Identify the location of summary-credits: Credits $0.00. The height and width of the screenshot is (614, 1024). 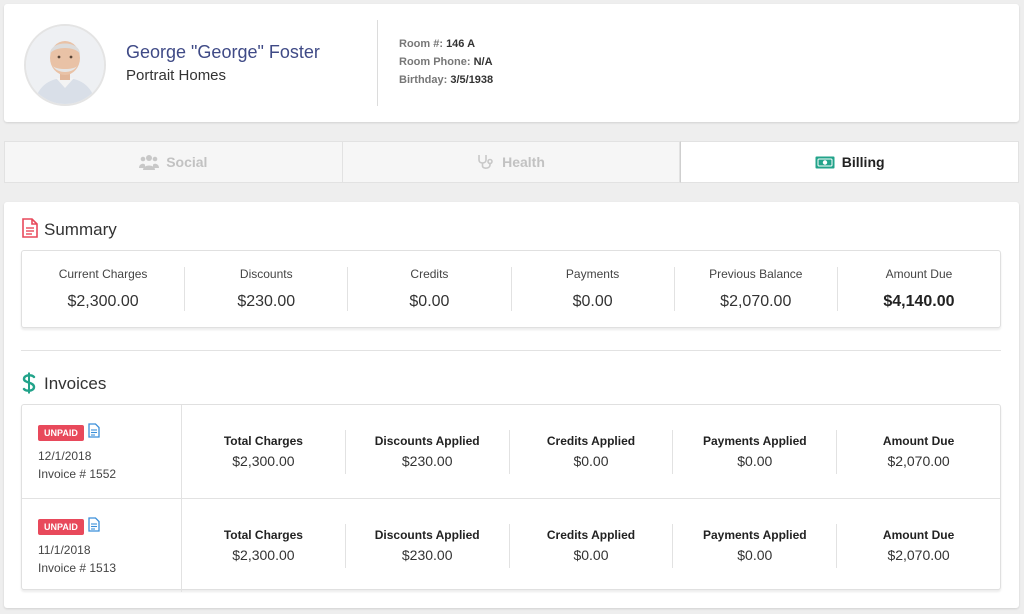
(428, 289).